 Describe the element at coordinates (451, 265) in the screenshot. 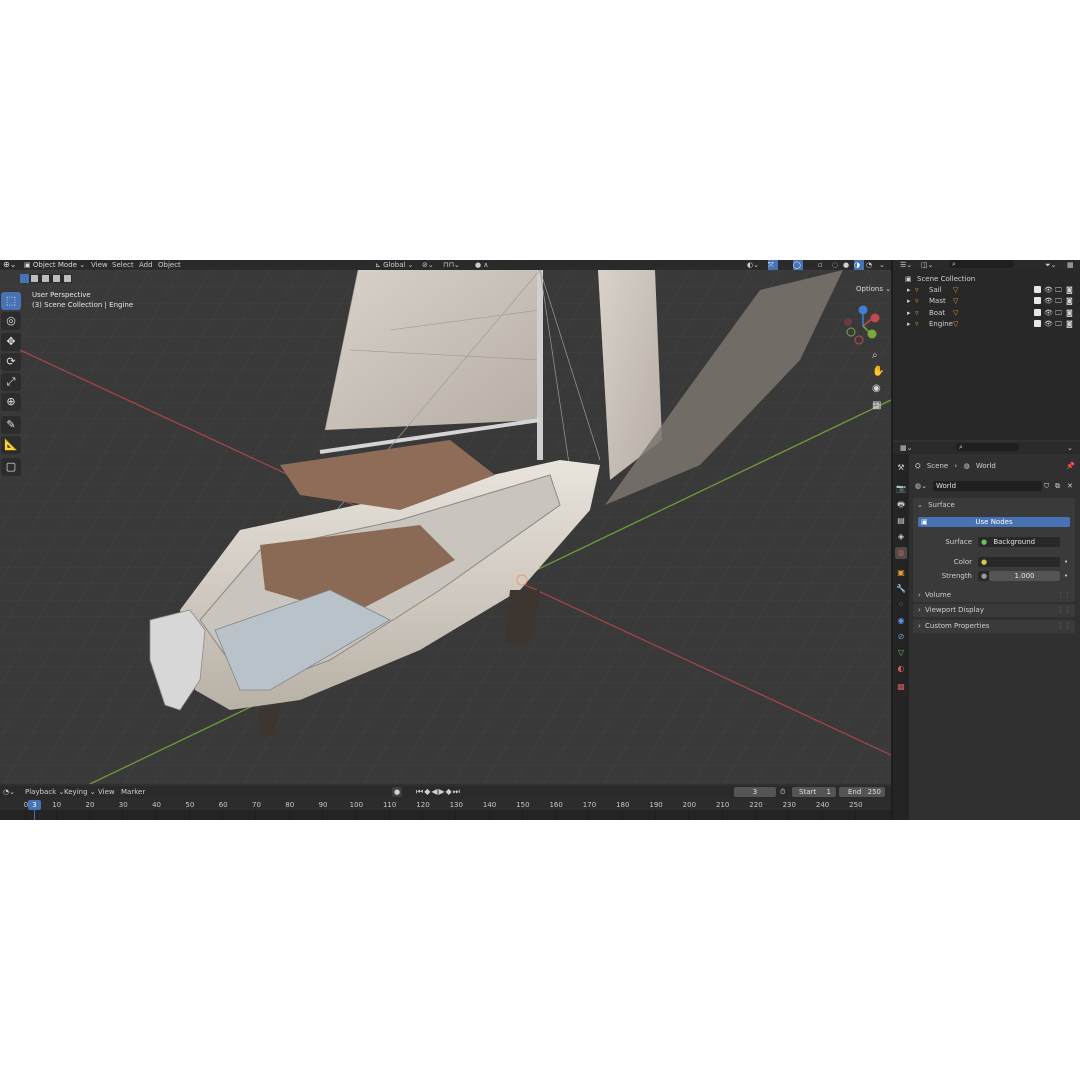

I see `snap-icon: ⊓⊓⌄` at that location.